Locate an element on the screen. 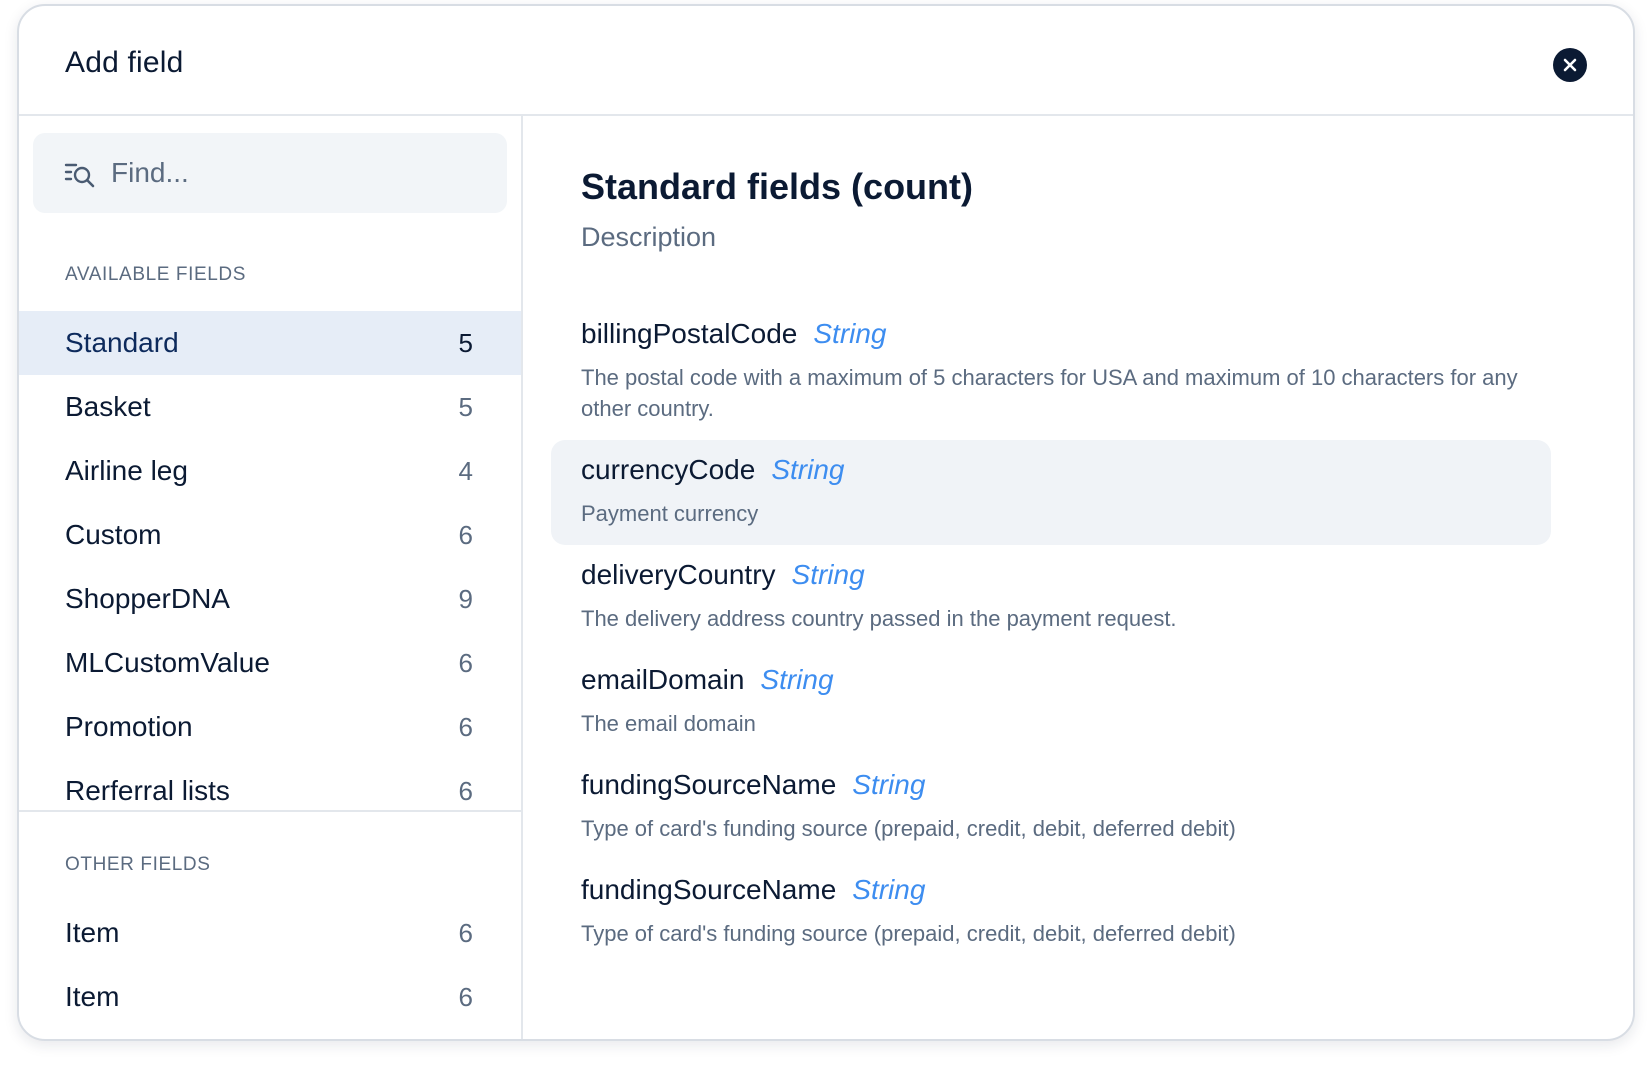 Image resolution: width=1652 pixels, height=1072 pixels. sidebar-item-count: 9 is located at coordinates (465, 598).